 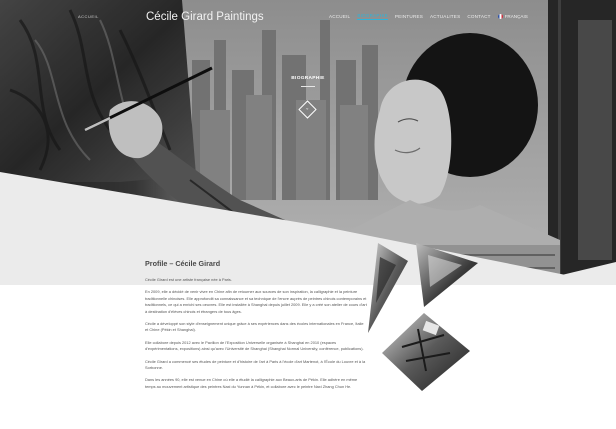 I want to click on site-logo: Cécile Girard Paintings, so click(x=205, y=17).